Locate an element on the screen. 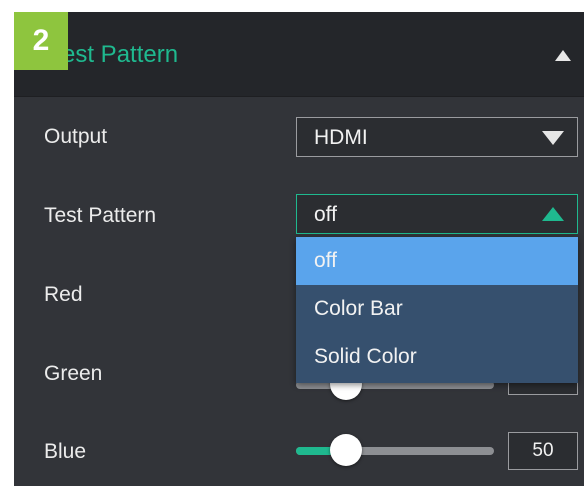  section-title: Test Pattern is located at coordinates (114, 54).